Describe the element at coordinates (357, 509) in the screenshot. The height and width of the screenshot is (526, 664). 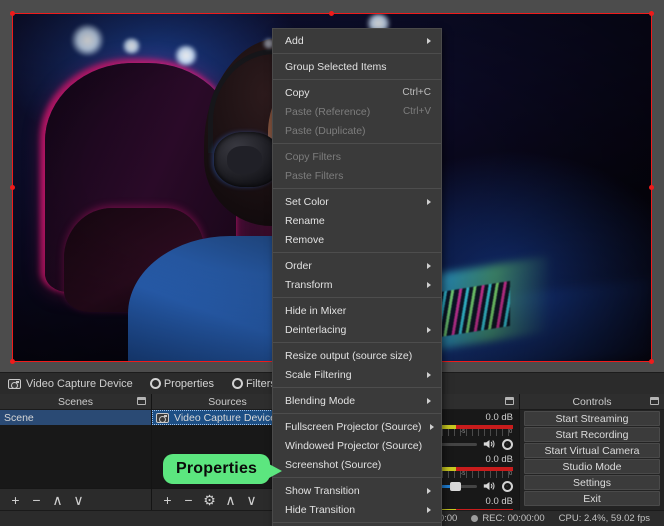
I see `menu-item-hide-transition: Hide Transition` at that location.